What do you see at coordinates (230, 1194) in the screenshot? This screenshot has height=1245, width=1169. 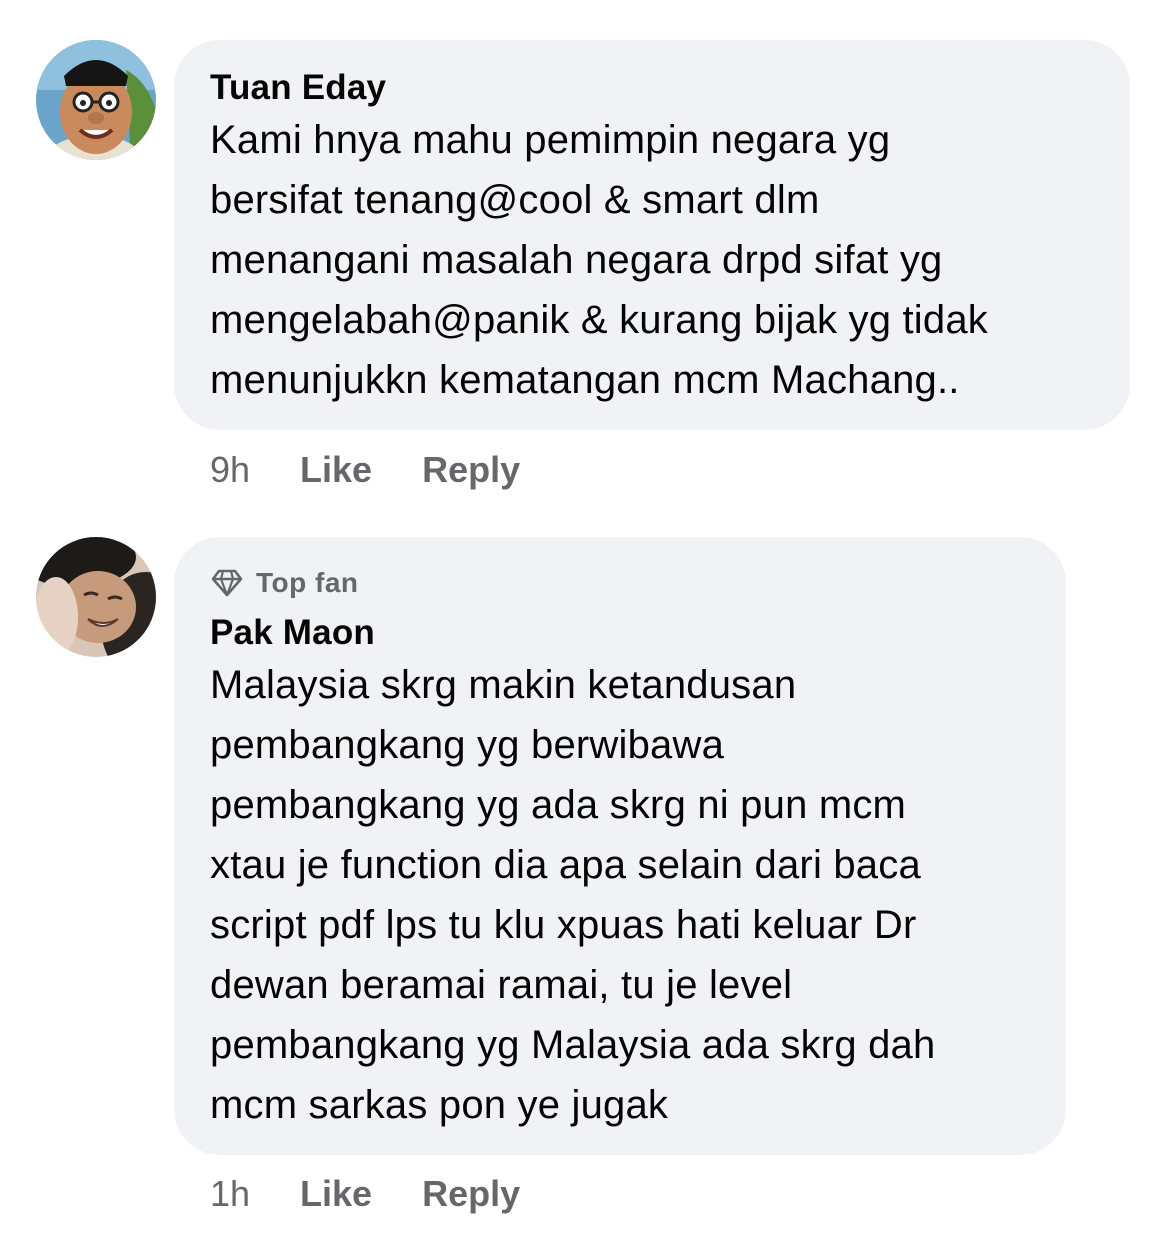 I see `comment-timestamp: 1h` at bounding box center [230, 1194].